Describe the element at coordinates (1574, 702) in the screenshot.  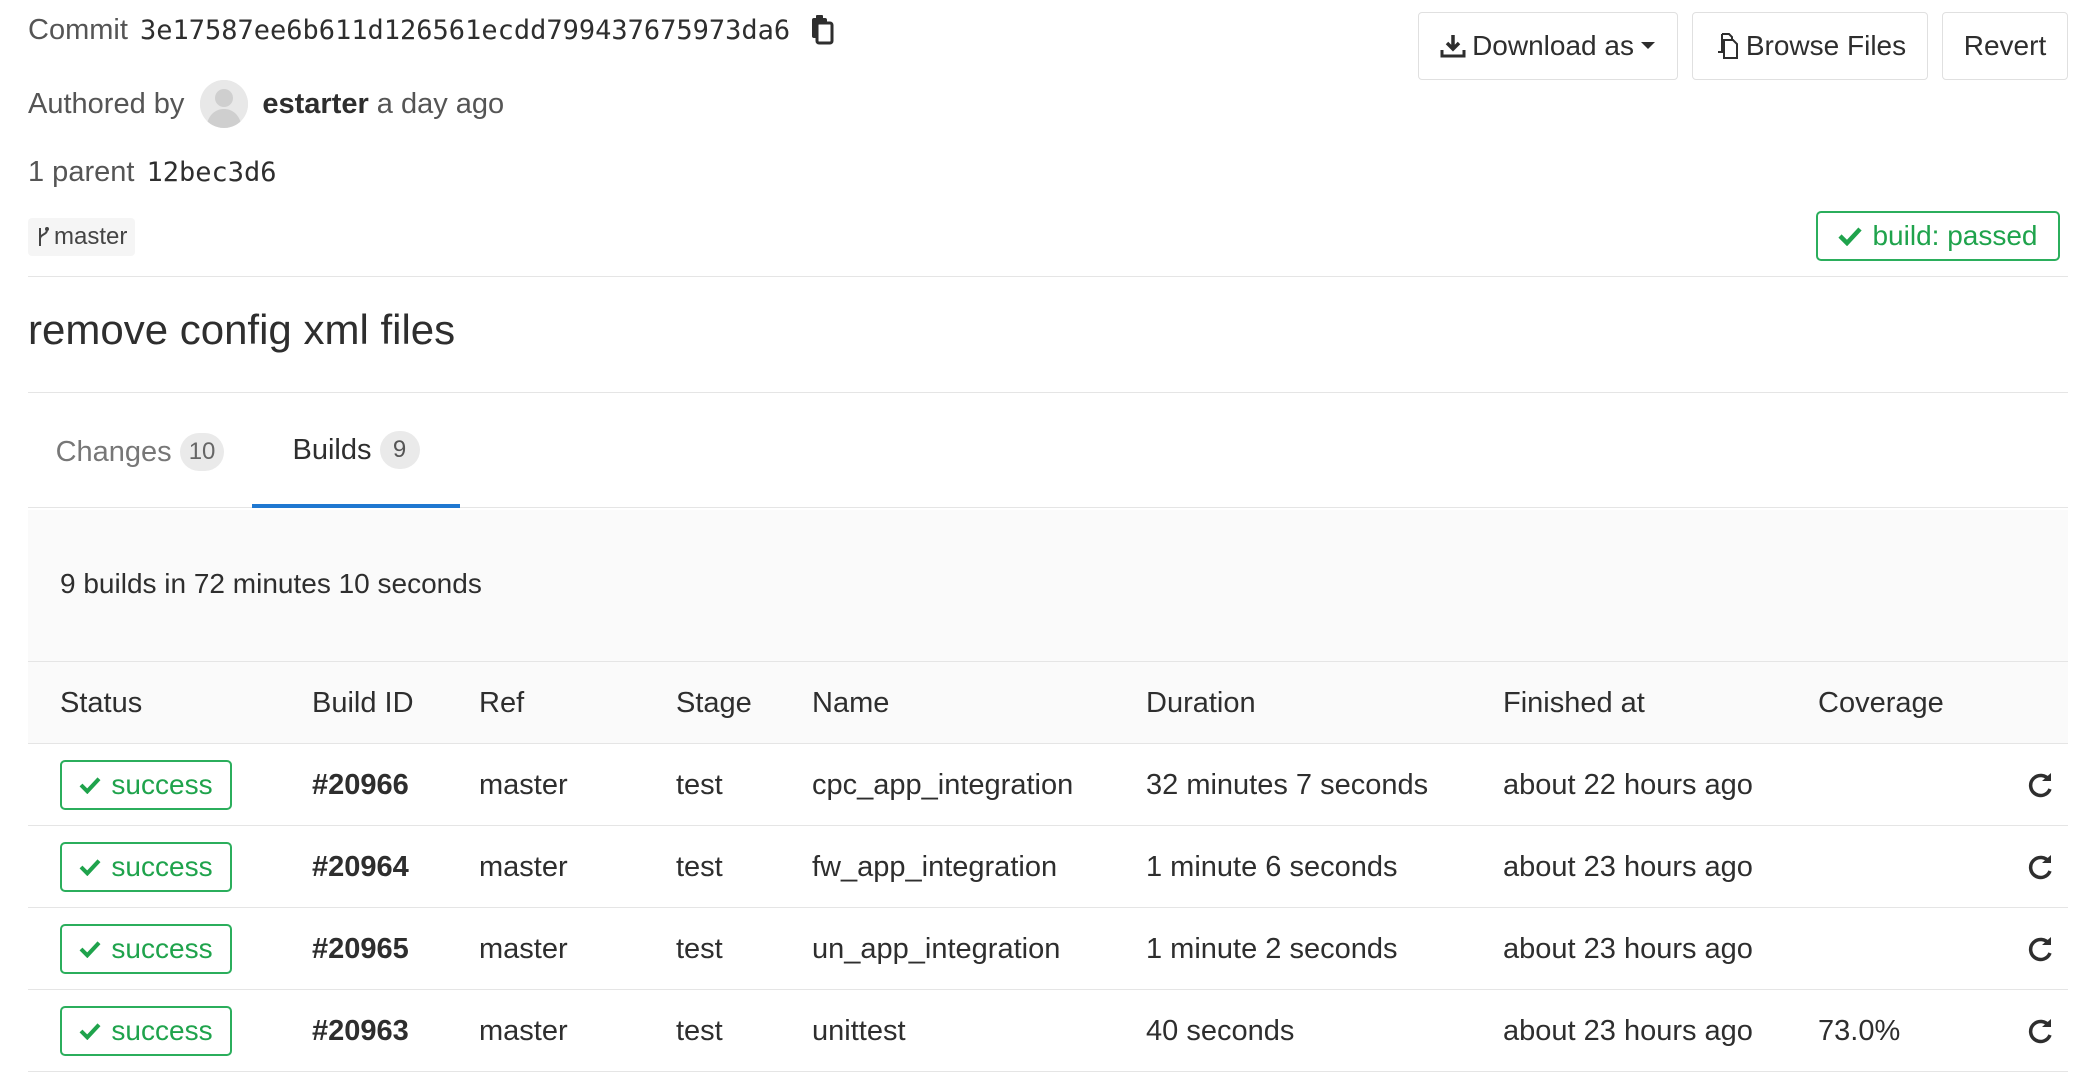
I see `header-finished-at: Finished at` at that location.